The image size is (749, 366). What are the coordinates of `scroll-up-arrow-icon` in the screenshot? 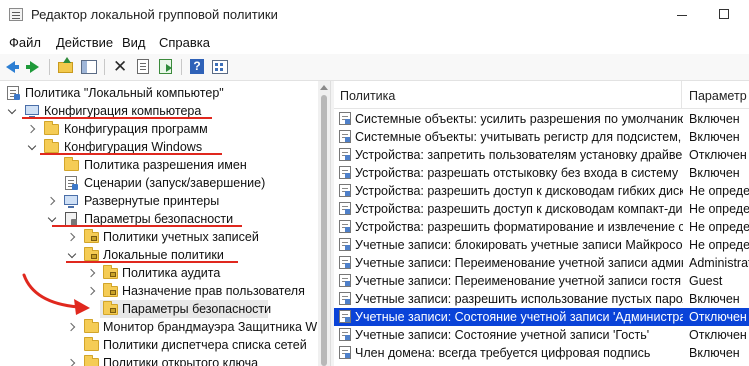 It's located at (324, 87).